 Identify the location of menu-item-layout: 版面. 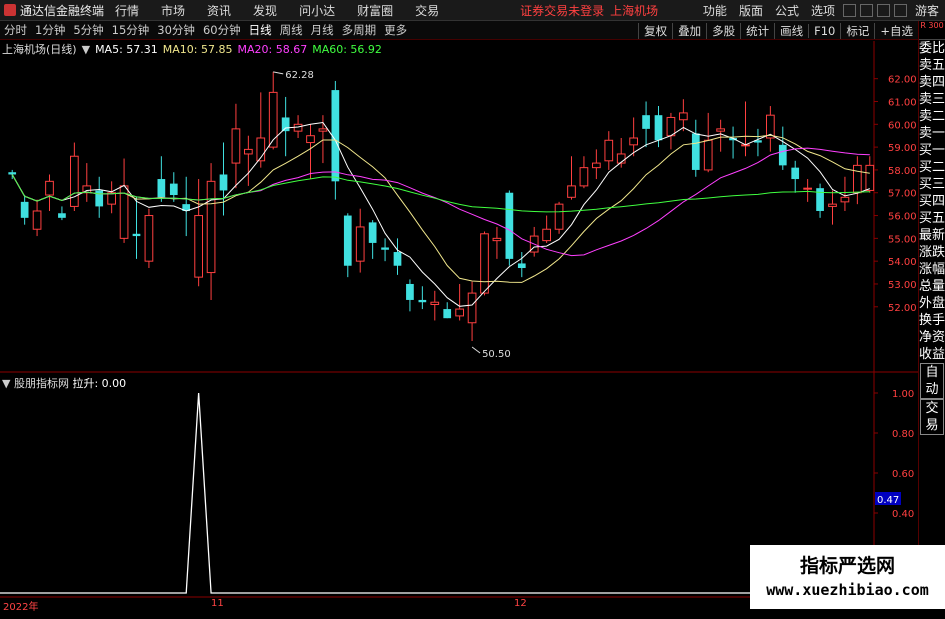
(751, 10).